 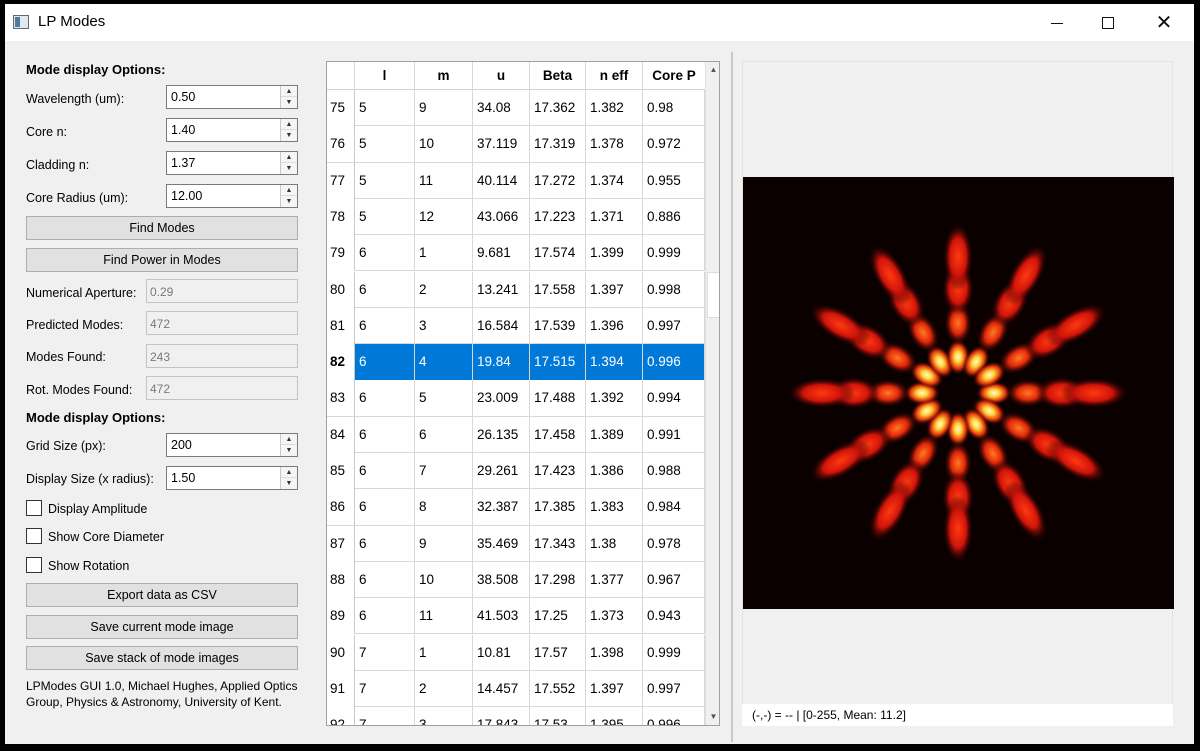 What do you see at coordinates (341, 325) in the screenshot?
I see `row-index: 81` at bounding box center [341, 325].